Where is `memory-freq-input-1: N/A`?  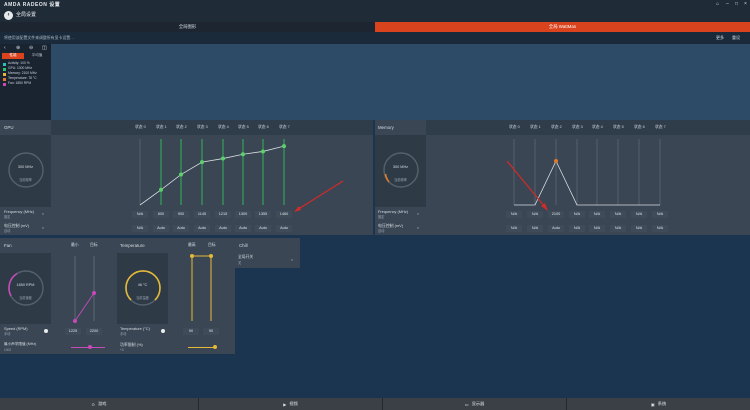
memory-freq-input-1: N/A is located at coordinates (535, 214).